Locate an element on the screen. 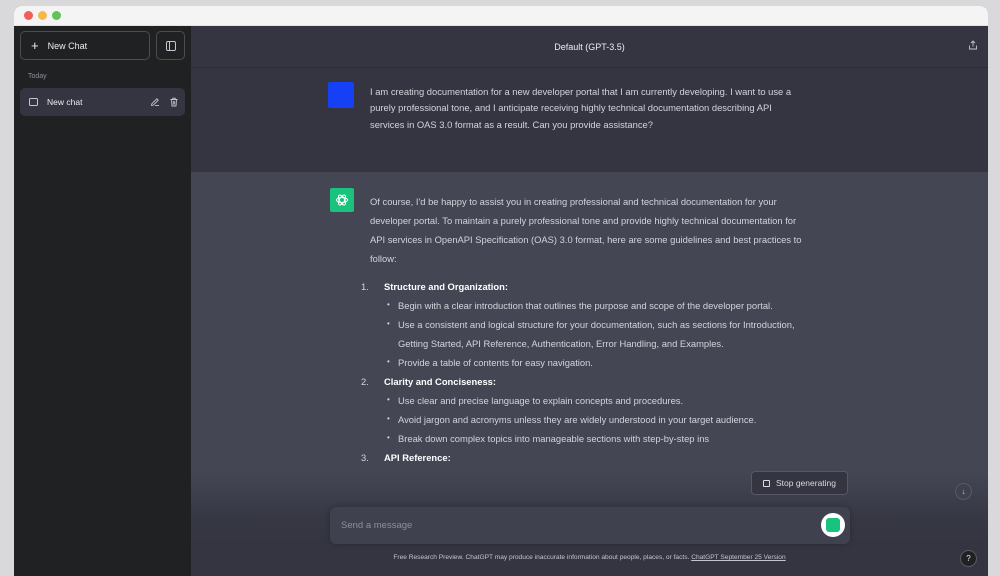  chat-item-label: New chat is located at coordinates (65, 102).